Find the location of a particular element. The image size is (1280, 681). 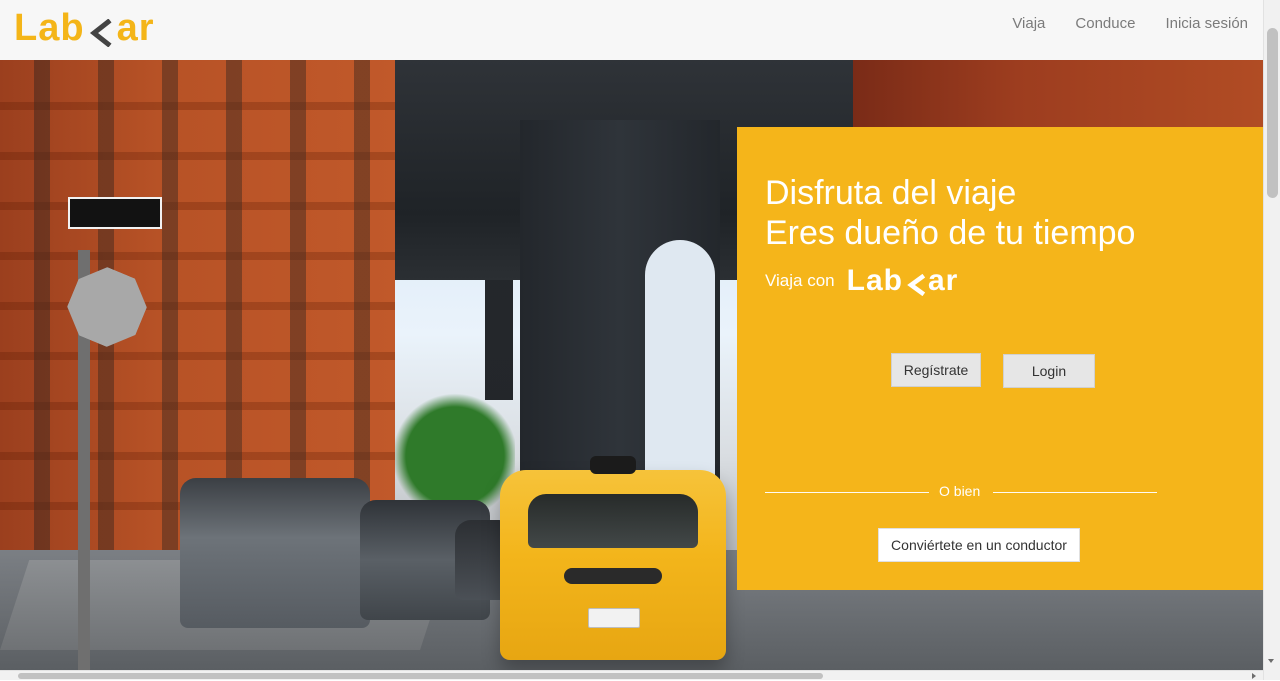

divider-line-left is located at coordinates (847, 492).